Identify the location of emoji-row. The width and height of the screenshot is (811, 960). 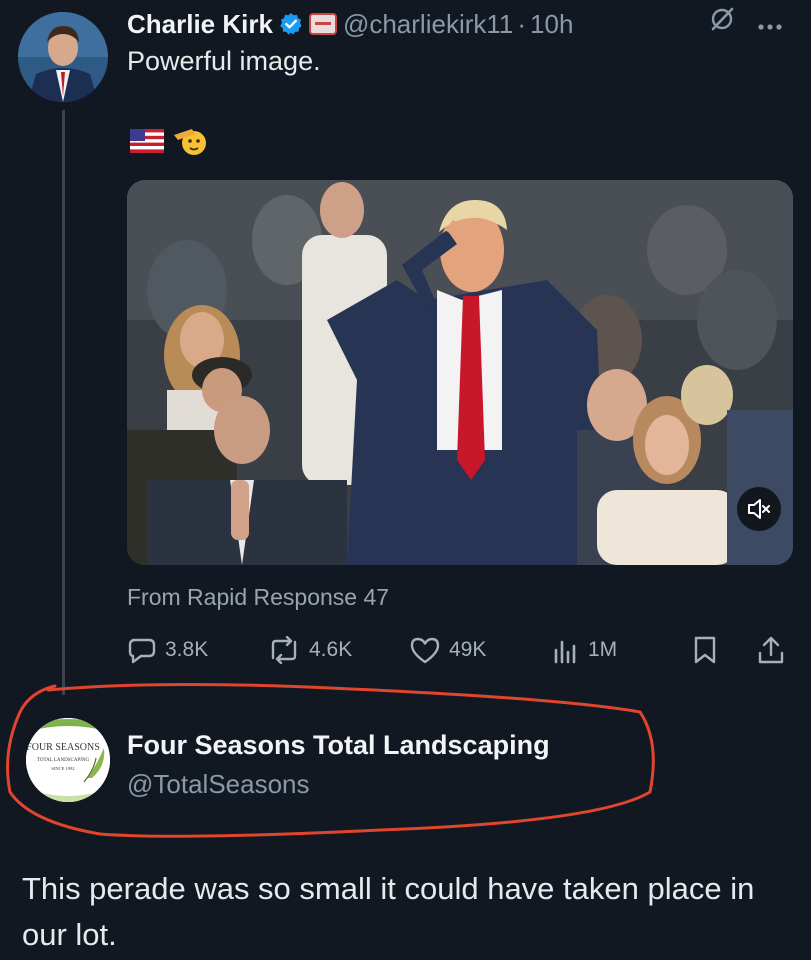
(169, 143).